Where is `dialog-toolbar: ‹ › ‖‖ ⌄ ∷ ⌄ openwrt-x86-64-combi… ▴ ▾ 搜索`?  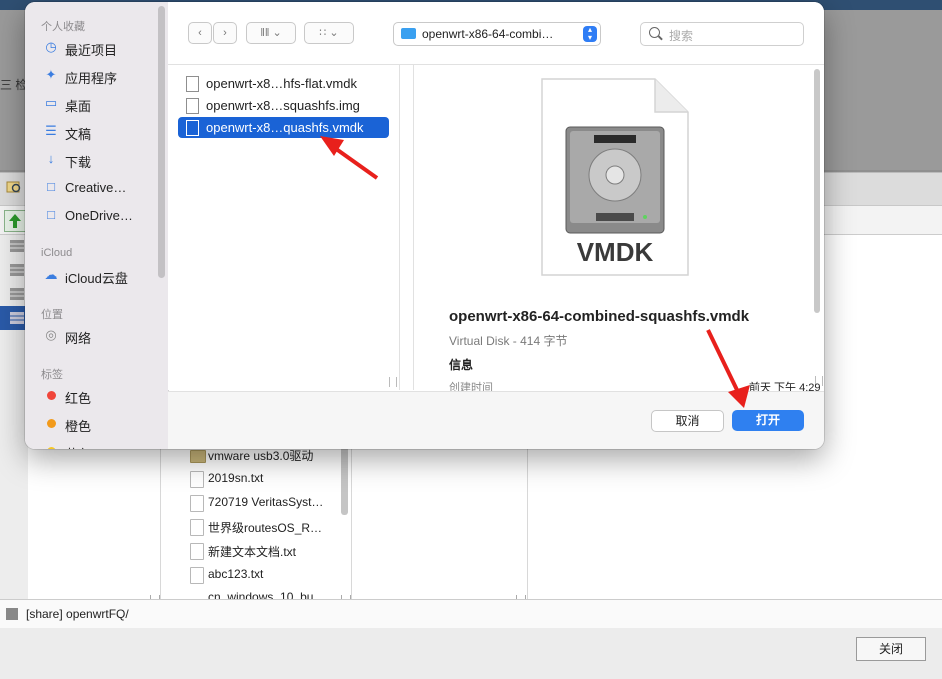
dialog-toolbar: ‹ › ‖‖ ⌄ ∷ ⌄ openwrt-x86-64-combi… ▴ ▾ 搜索 is located at coordinates (496, 33).